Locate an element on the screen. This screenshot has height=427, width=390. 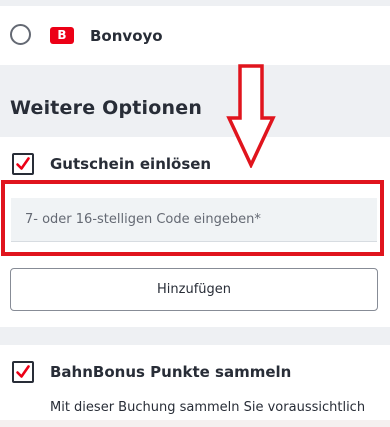
voucher-checkbox is located at coordinates (23, 164).